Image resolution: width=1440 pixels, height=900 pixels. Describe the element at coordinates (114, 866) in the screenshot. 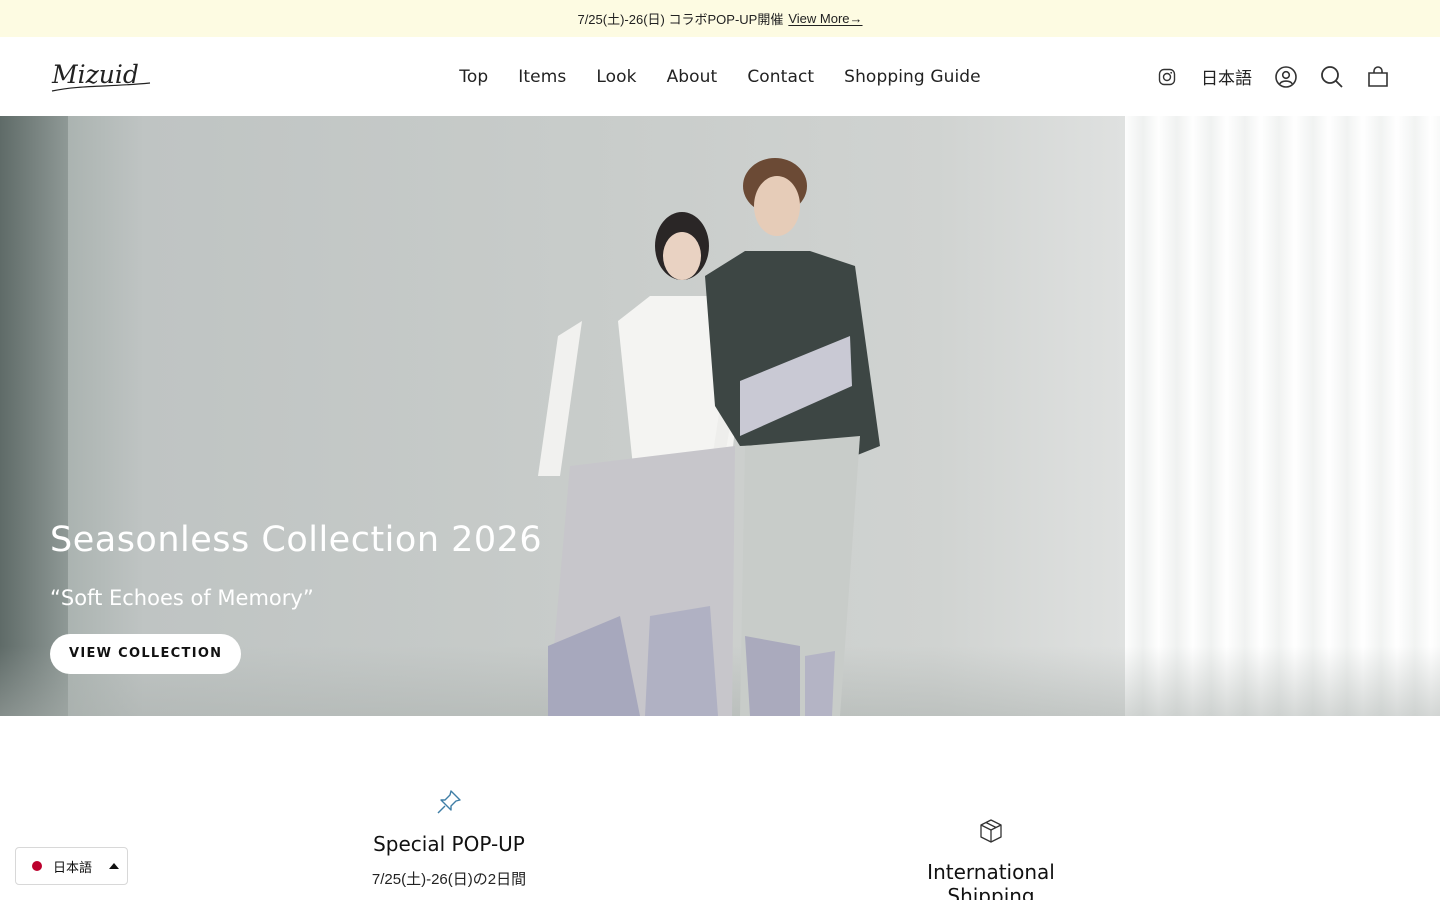

I see `caret-up-icon` at that location.